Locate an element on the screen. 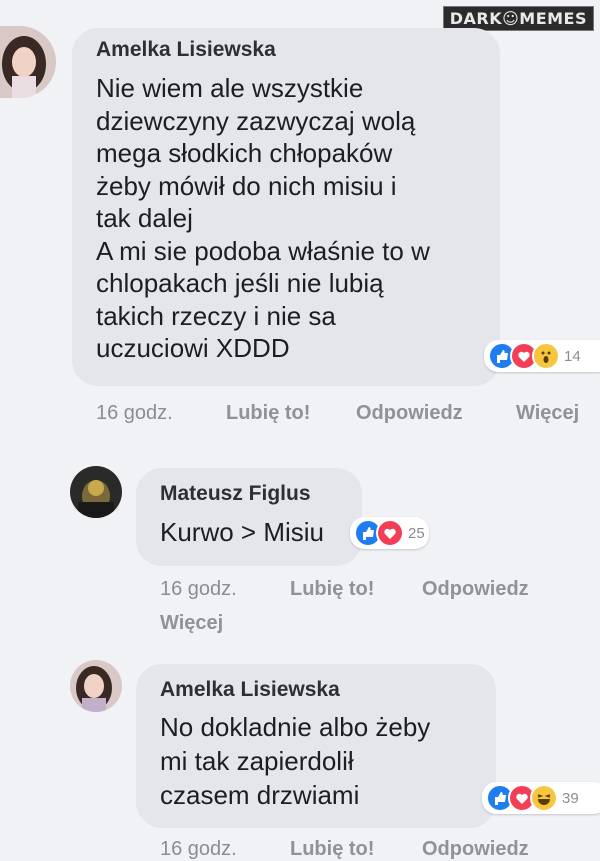  comment-line: A mi sie podoba właśnie to w is located at coordinates (263, 250).